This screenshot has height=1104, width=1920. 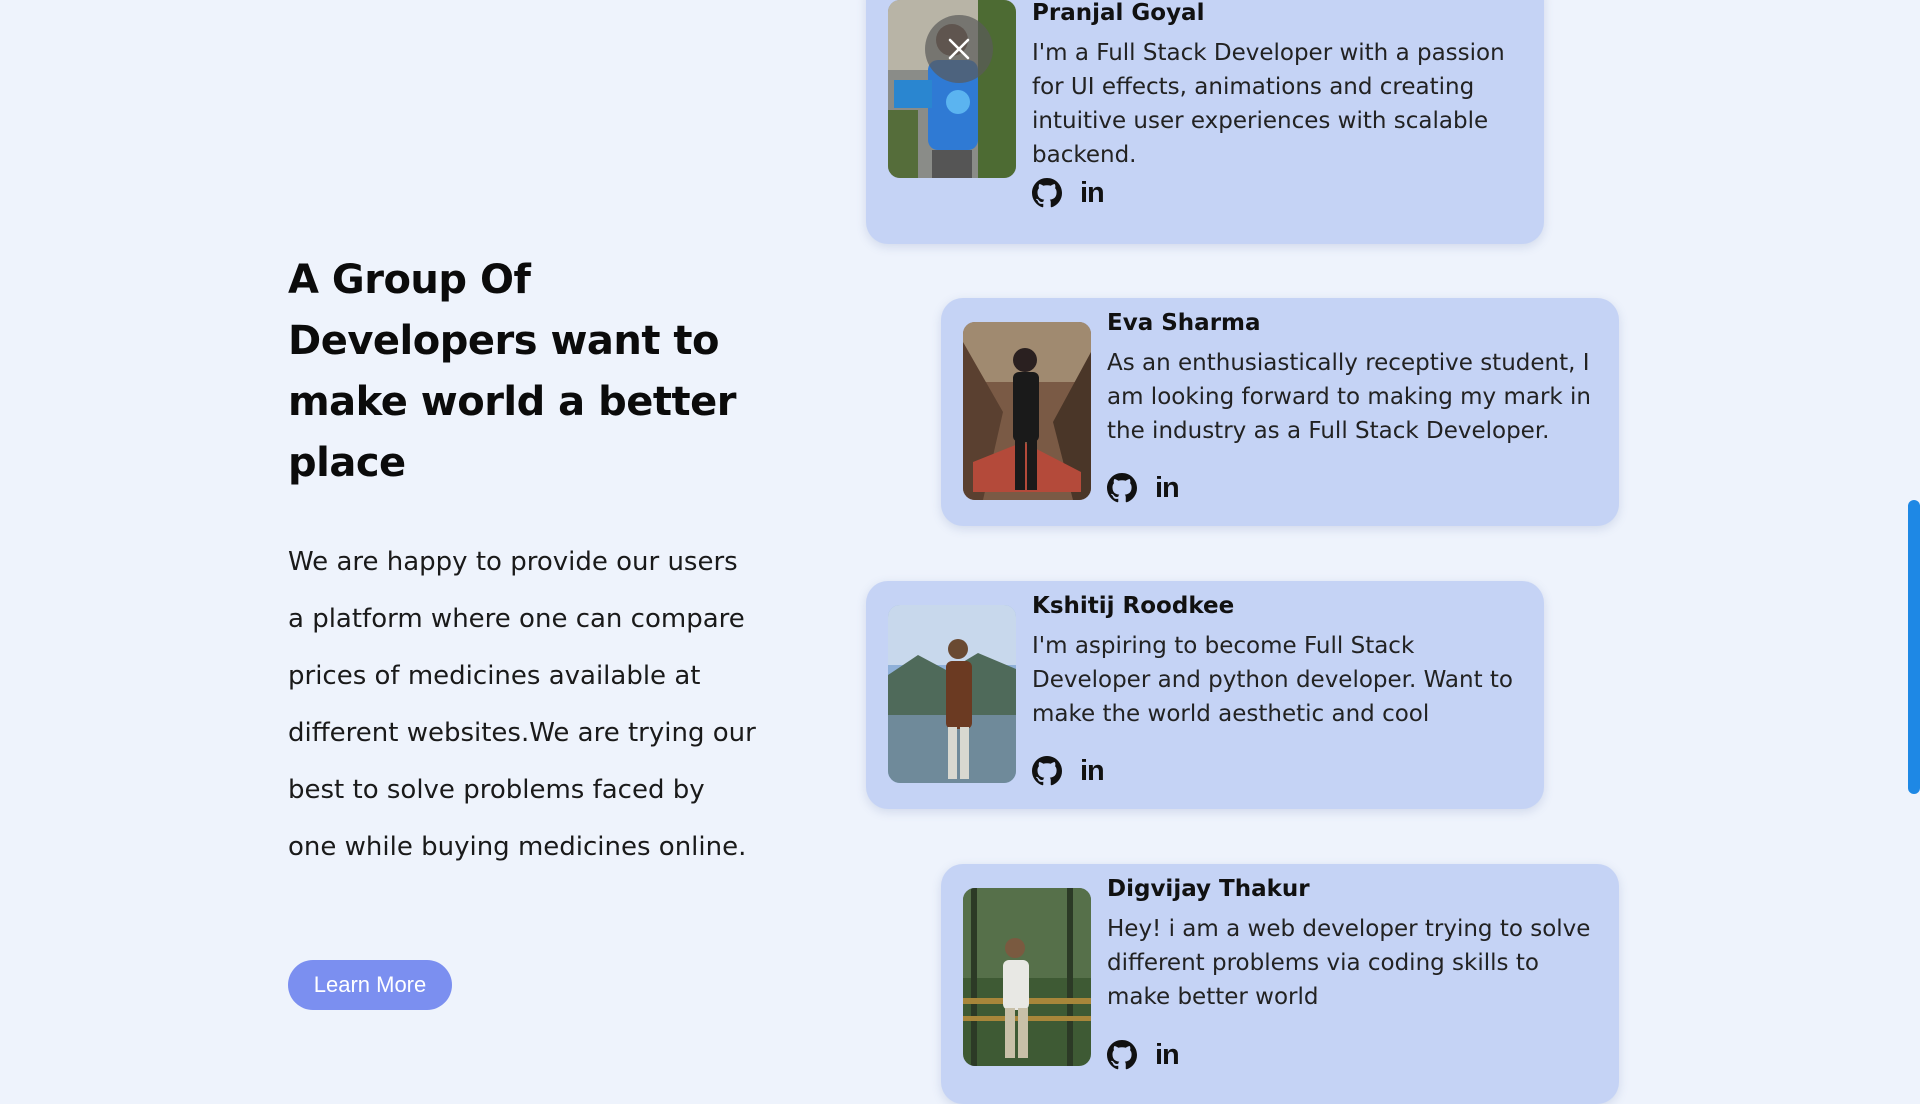 I want to click on learn-more-button: Learn More, so click(x=370, y=985).